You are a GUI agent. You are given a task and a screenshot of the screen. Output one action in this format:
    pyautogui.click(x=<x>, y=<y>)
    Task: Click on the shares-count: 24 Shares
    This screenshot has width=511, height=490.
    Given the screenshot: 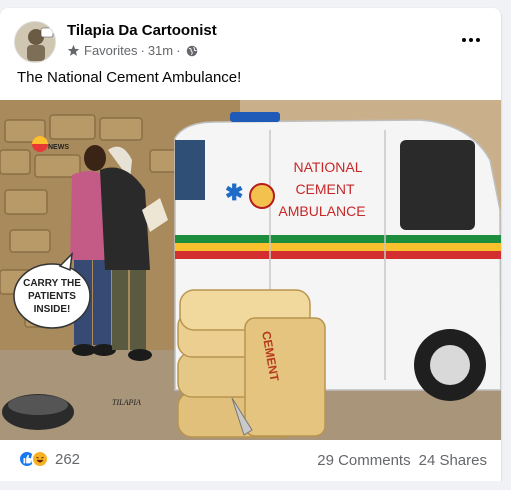 What is the action you would take?
    pyautogui.click(x=453, y=460)
    